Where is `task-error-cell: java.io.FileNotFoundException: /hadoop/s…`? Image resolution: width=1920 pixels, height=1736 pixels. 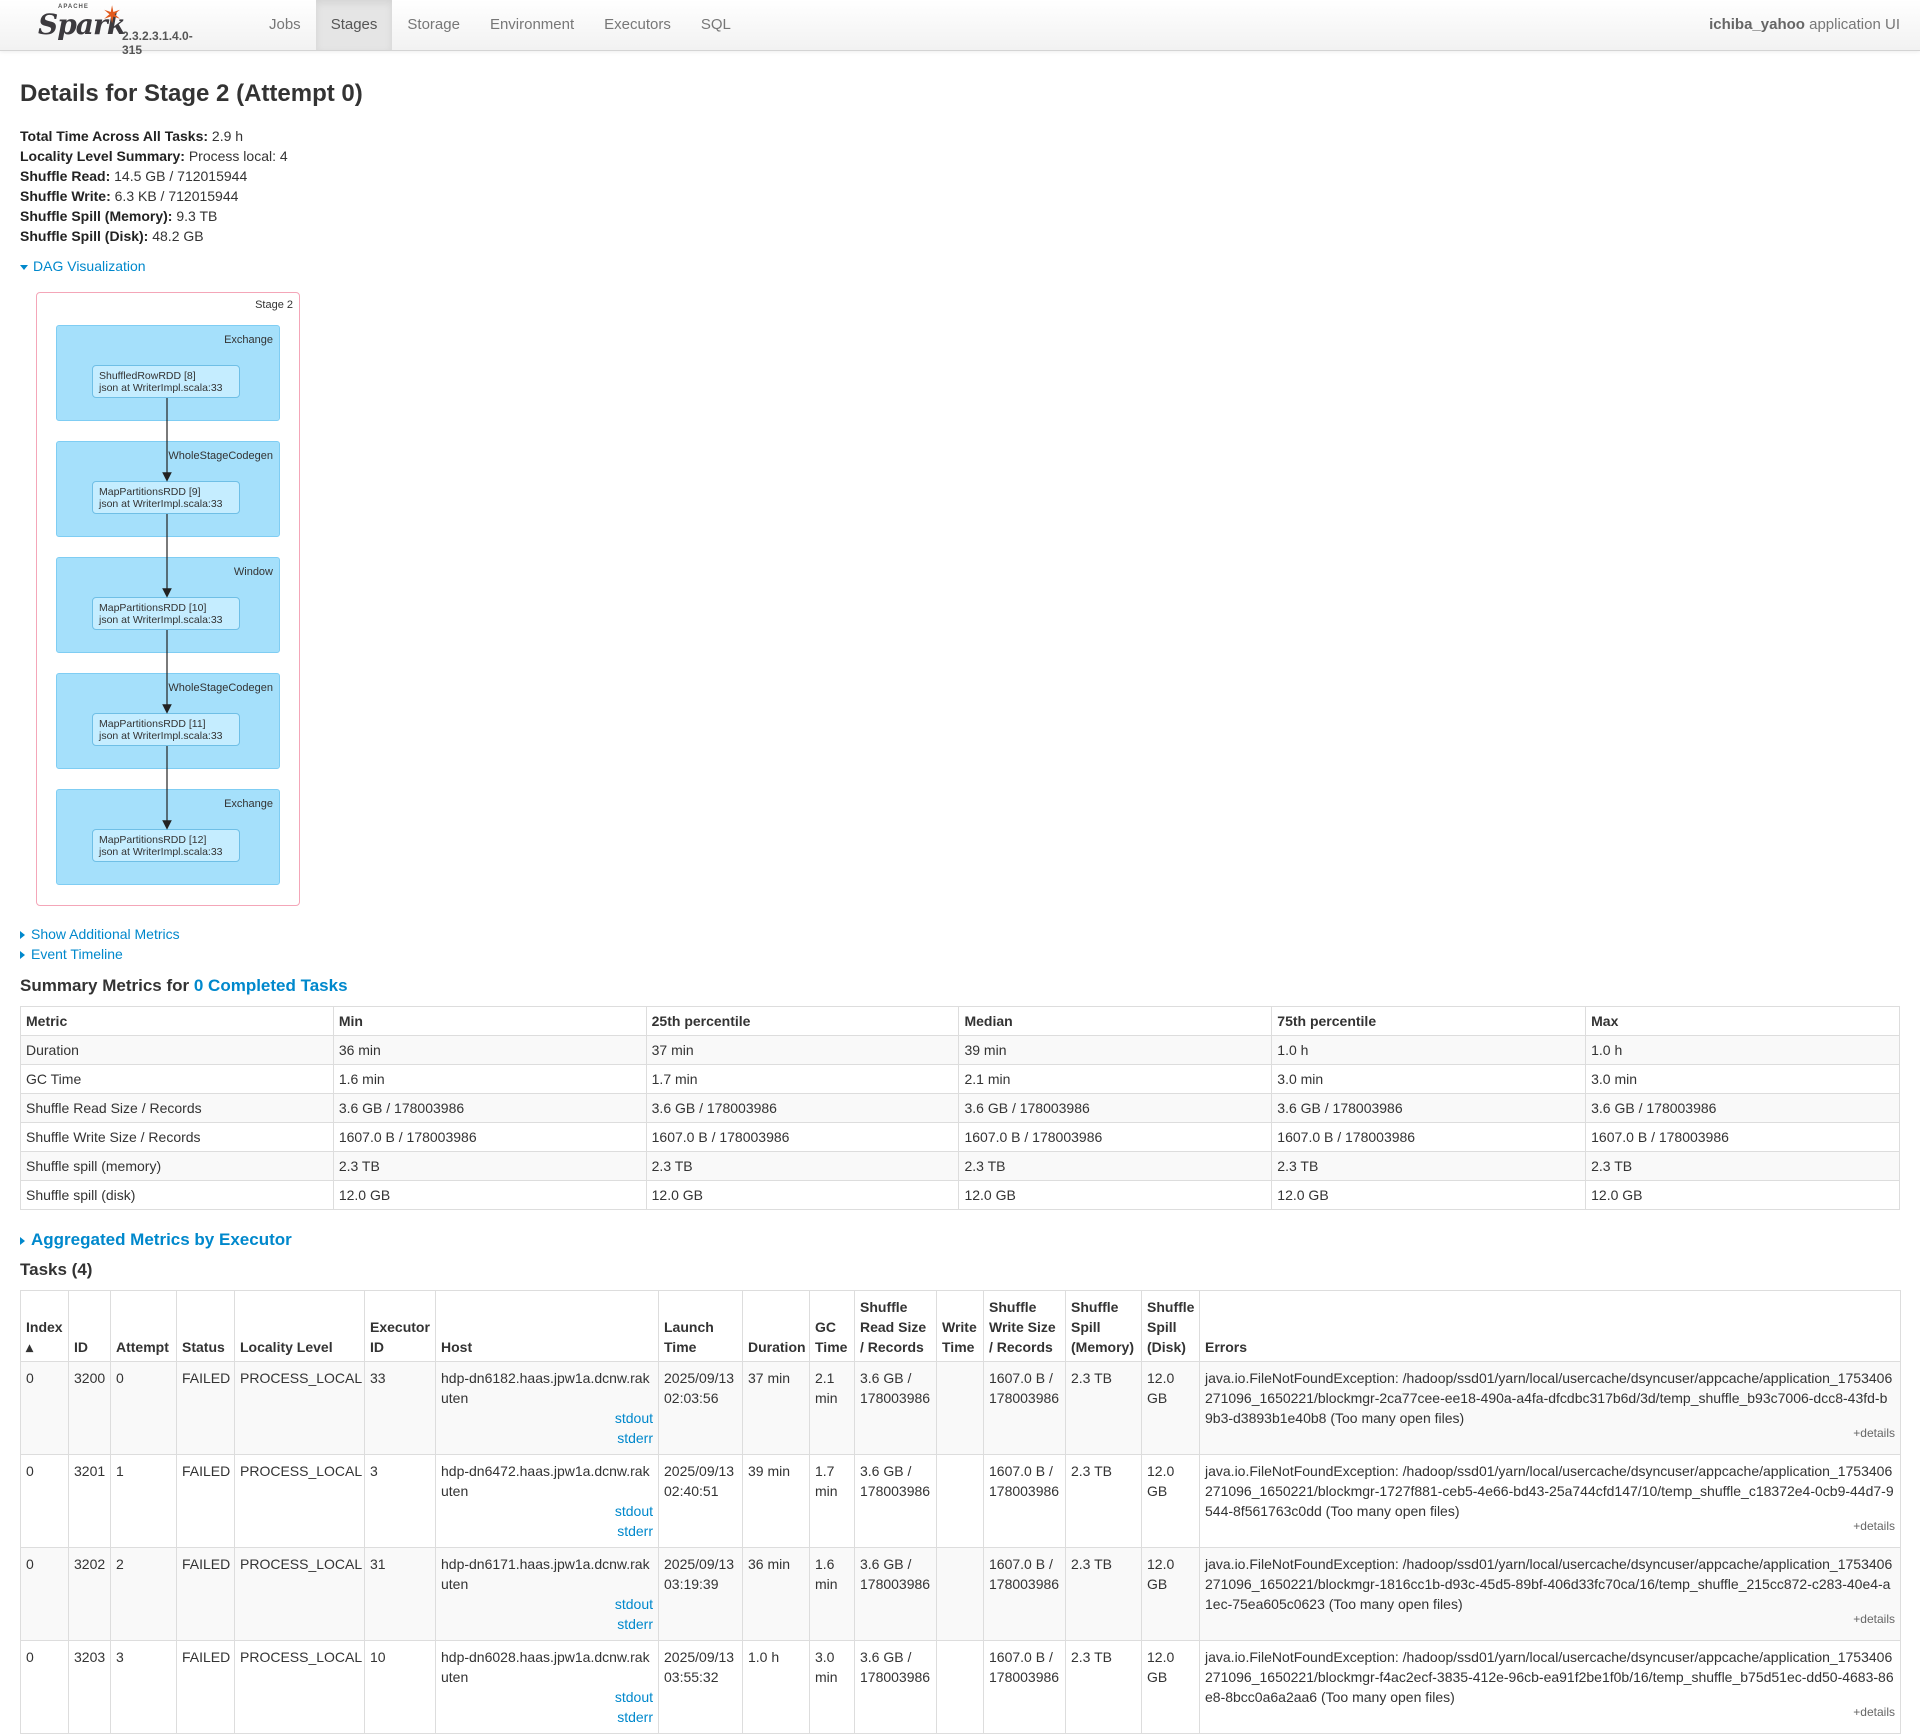
task-error-cell: java.io.FileNotFoundException: /hadoop/s… is located at coordinates (1550, 1501).